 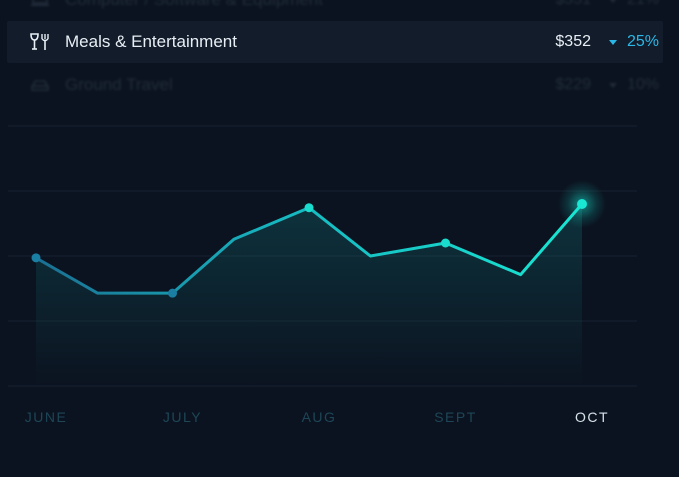 What do you see at coordinates (335, 85) in the screenshot?
I see `expense-row-ground-travel: Ground Travel $229 10%` at bounding box center [335, 85].